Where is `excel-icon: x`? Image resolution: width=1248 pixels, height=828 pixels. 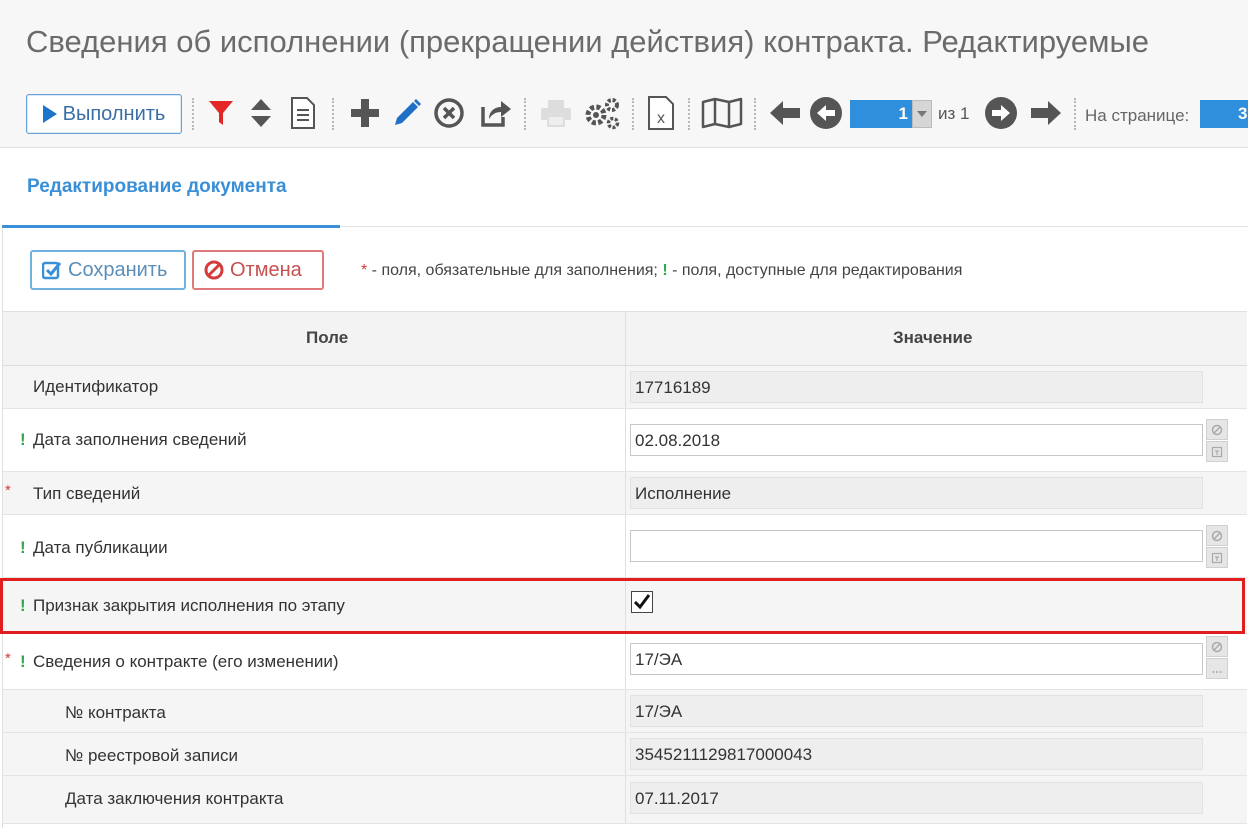
excel-icon: x is located at coordinates (661, 113).